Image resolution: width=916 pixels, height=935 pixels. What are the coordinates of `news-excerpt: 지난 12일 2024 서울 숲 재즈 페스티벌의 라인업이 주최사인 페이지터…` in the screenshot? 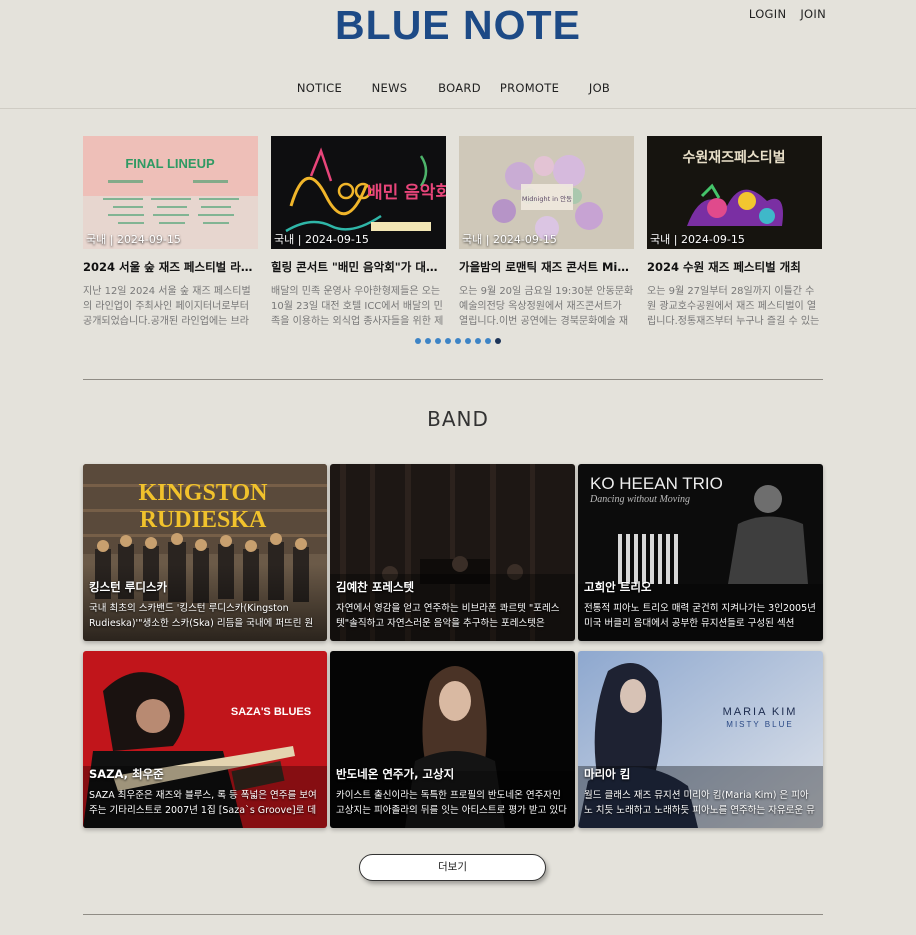 It's located at (167, 306).